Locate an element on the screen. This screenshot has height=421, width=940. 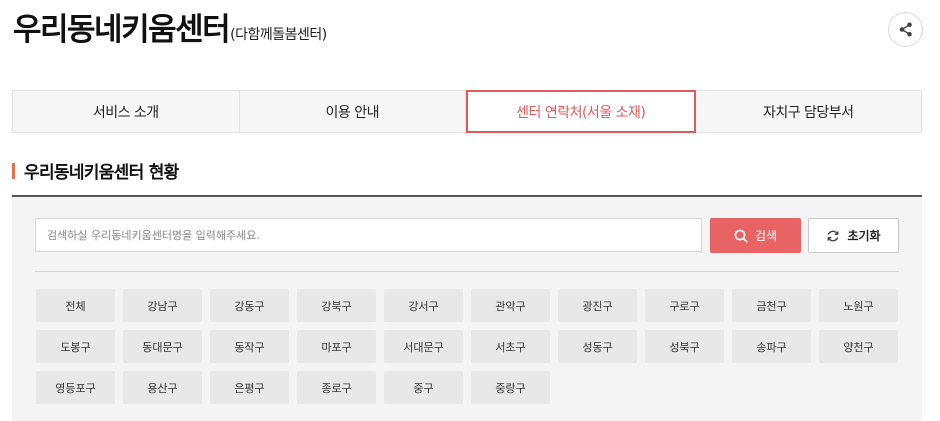
page-title: 우리동네키움센터 (다함께돌봄센터) is located at coordinates (170, 30).